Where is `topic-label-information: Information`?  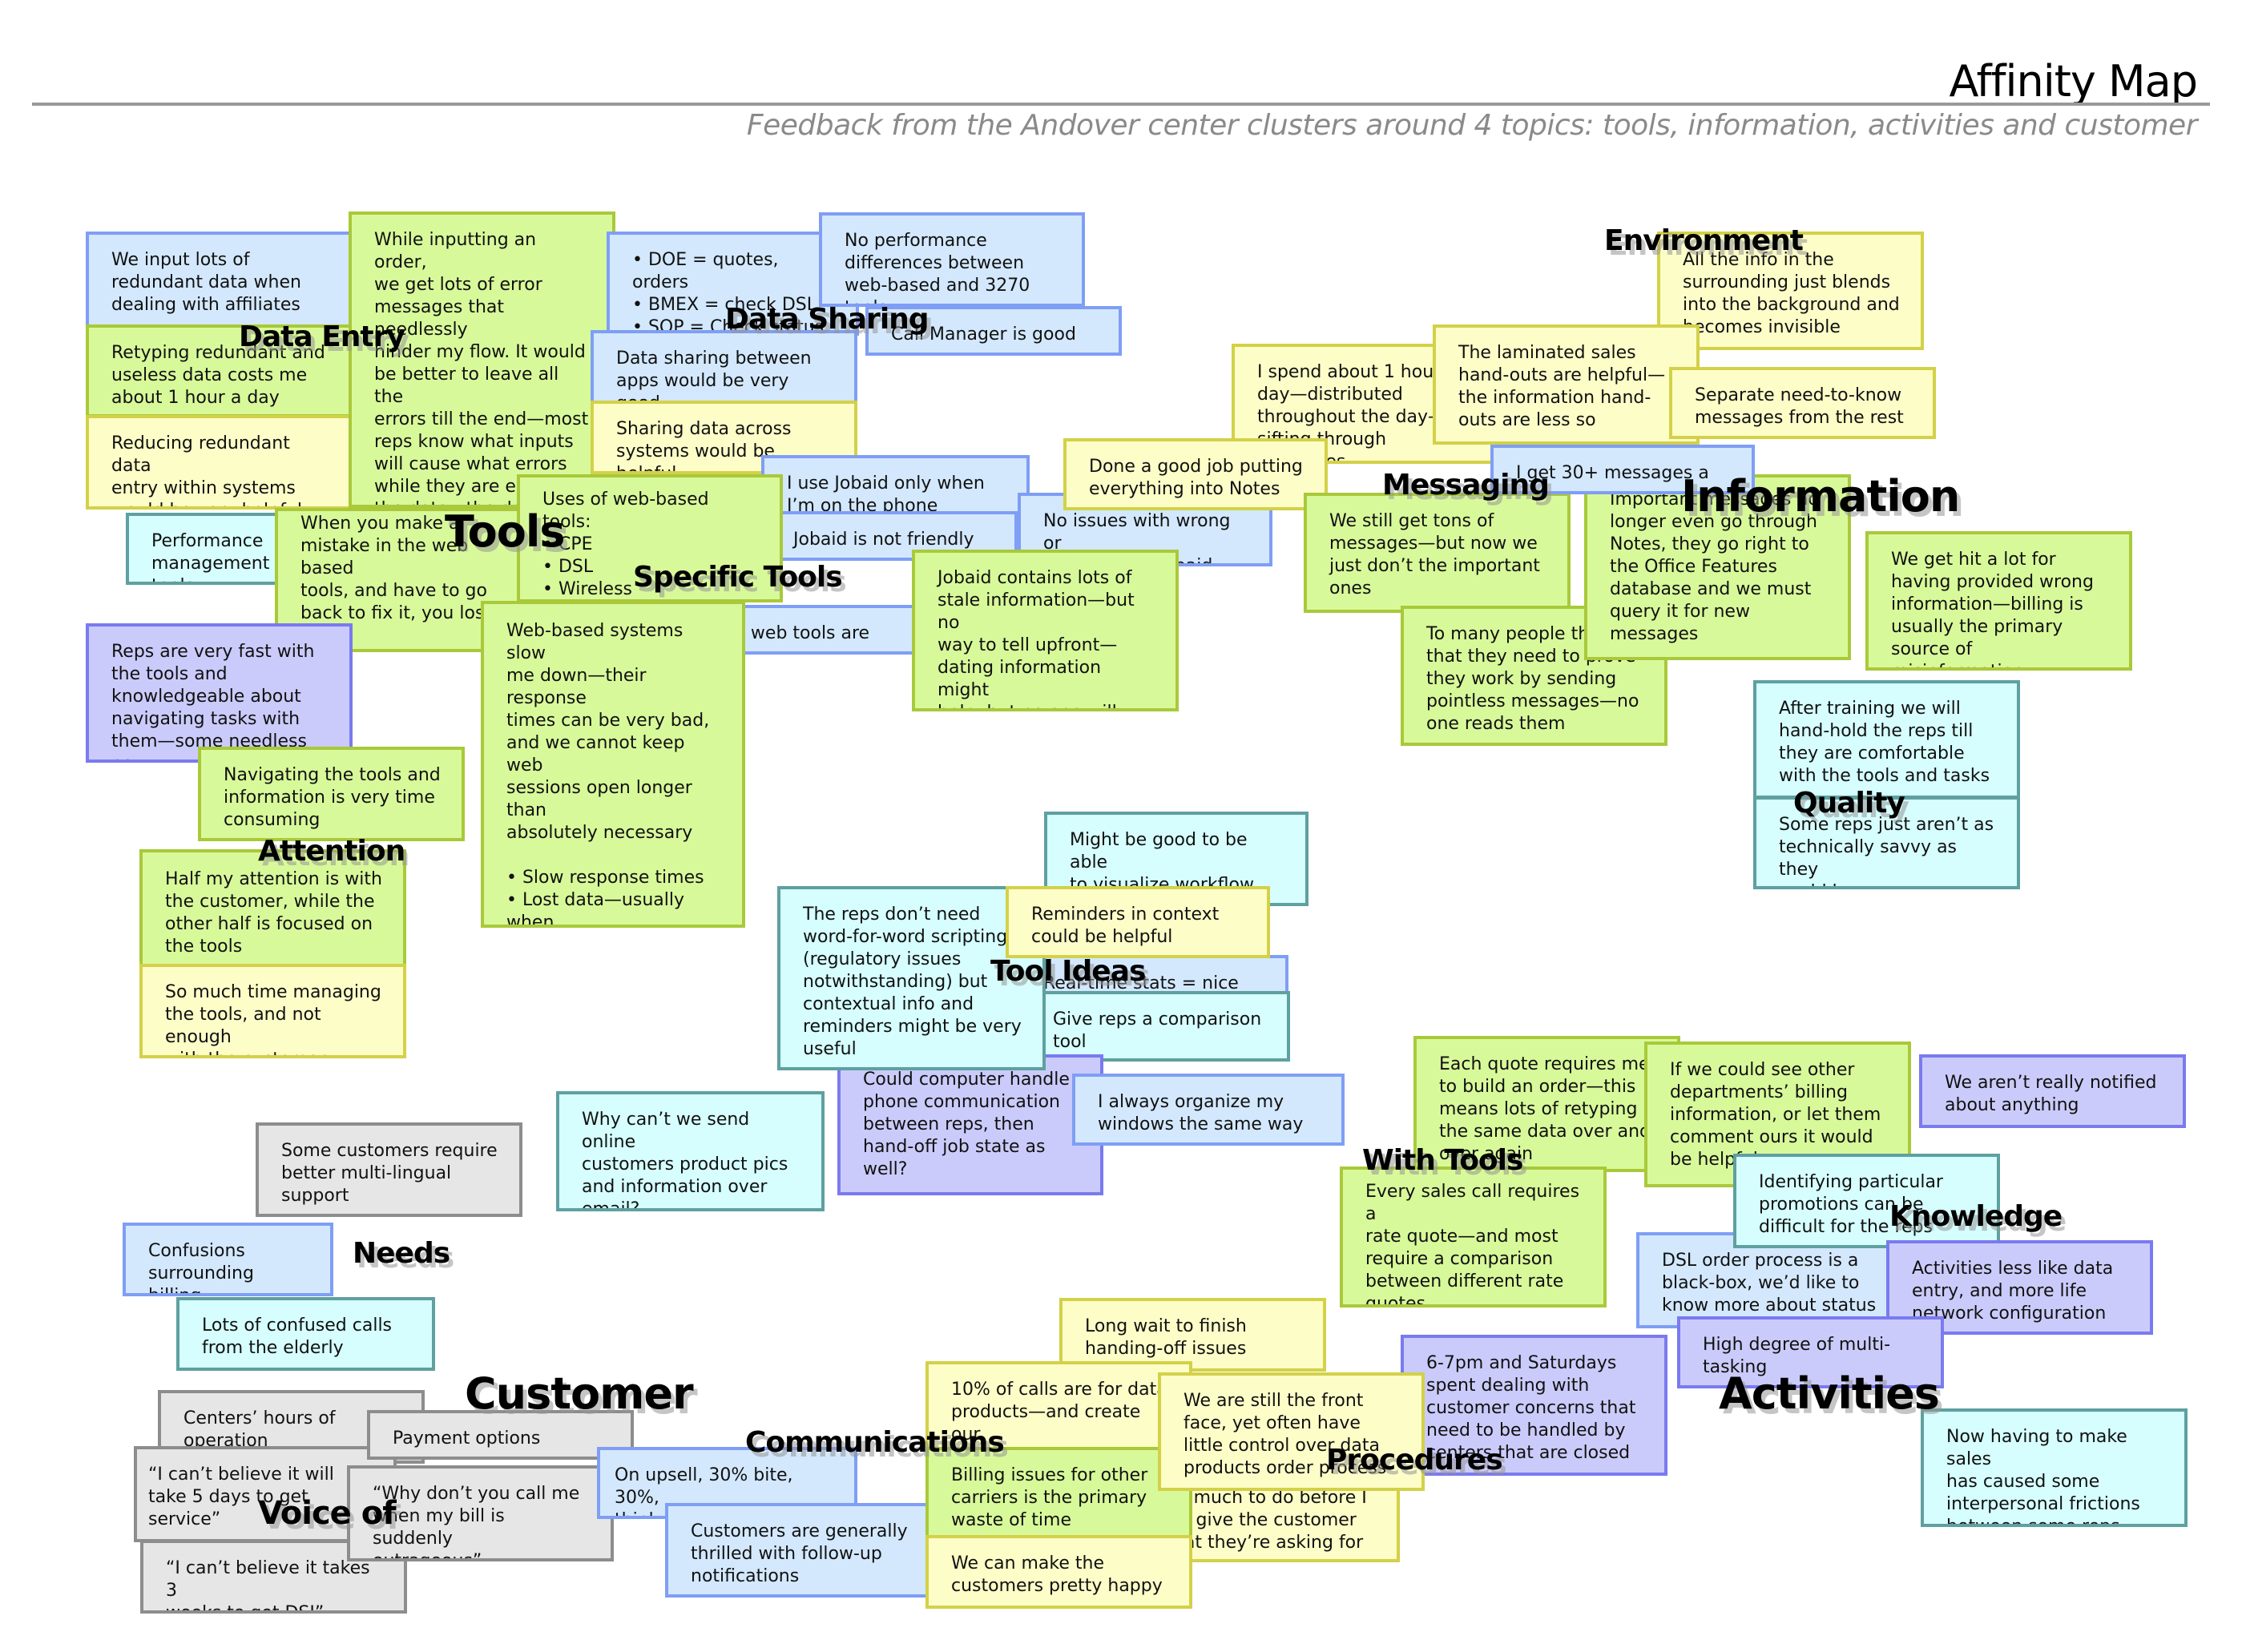
topic-label-information: Information is located at coordinates (1820, 496).